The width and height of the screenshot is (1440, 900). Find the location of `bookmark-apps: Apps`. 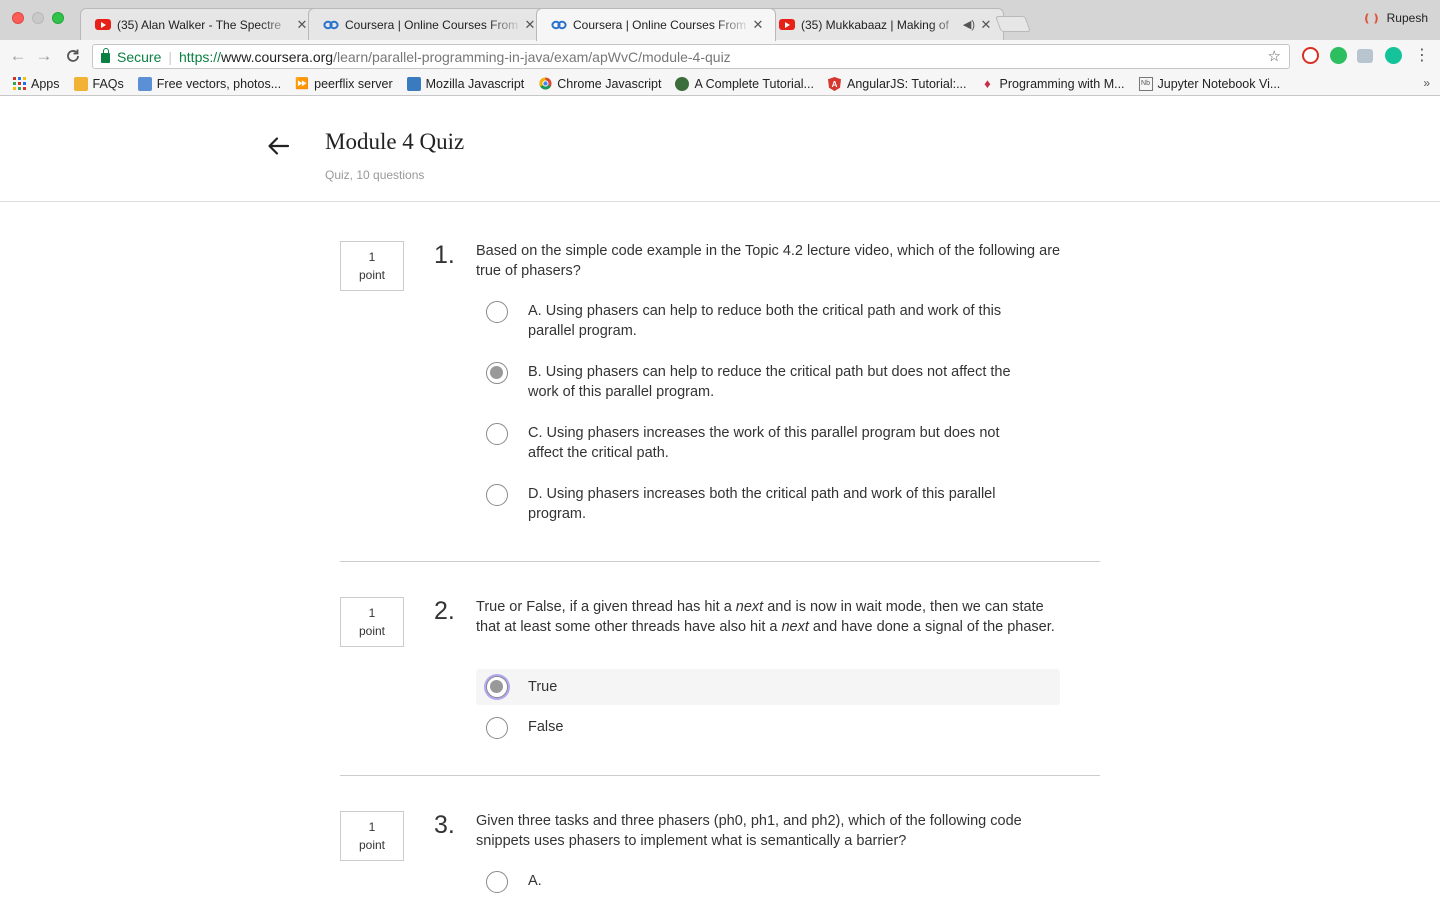

bookmark-apps: Apps is located at coordinates (36, 84).